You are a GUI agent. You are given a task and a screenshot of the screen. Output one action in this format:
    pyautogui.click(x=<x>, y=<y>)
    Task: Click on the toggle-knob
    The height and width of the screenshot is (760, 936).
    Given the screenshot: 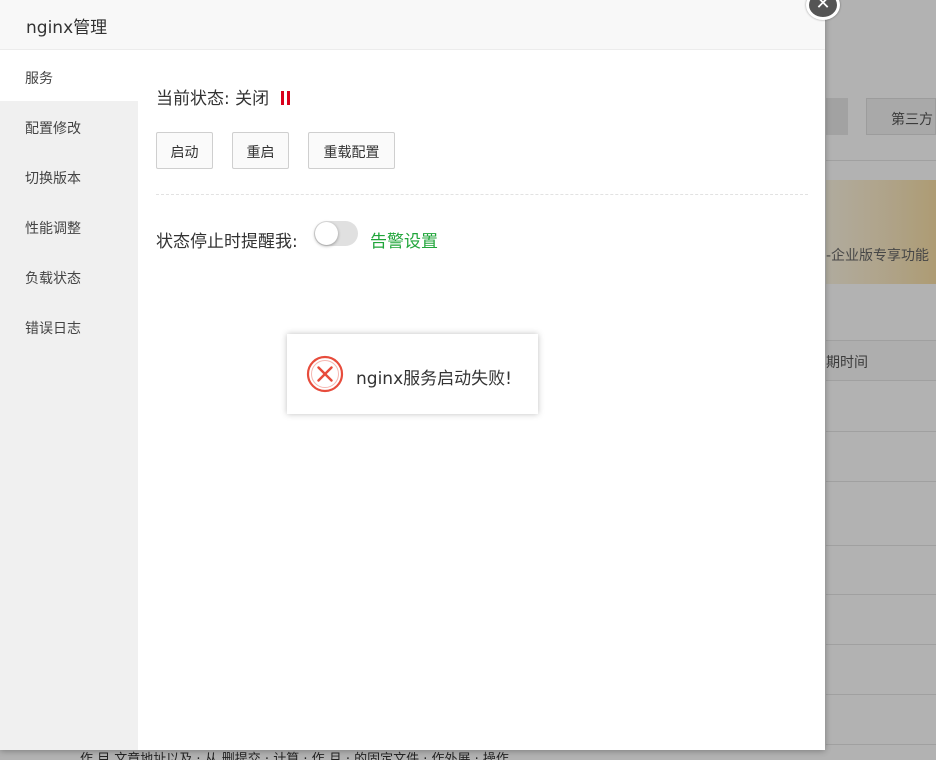 What is the action you would take?
    pyautogui.click(x=326, y=233)
    